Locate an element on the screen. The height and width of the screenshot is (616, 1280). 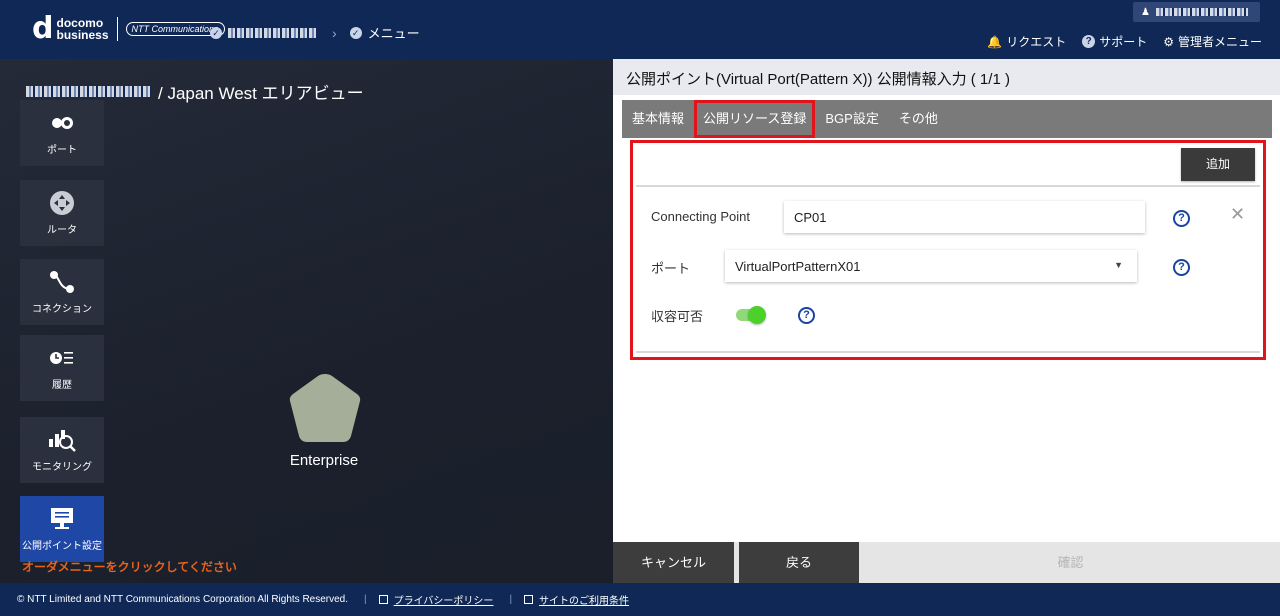
connecting-point-label-text: Connecting Point is located at coordinates (701, 216).